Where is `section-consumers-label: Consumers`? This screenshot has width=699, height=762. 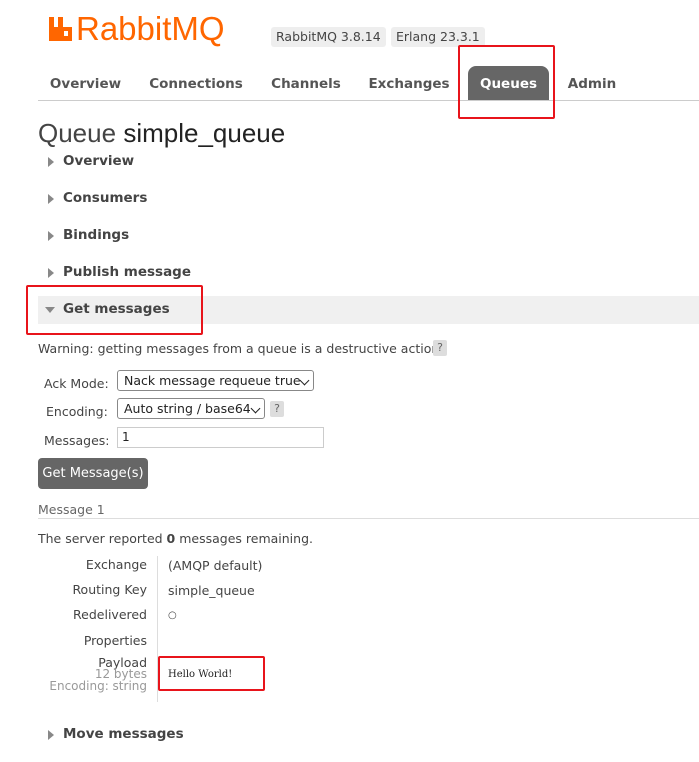 section-consumers-label: Consumers is located at coordinates (105, 198).